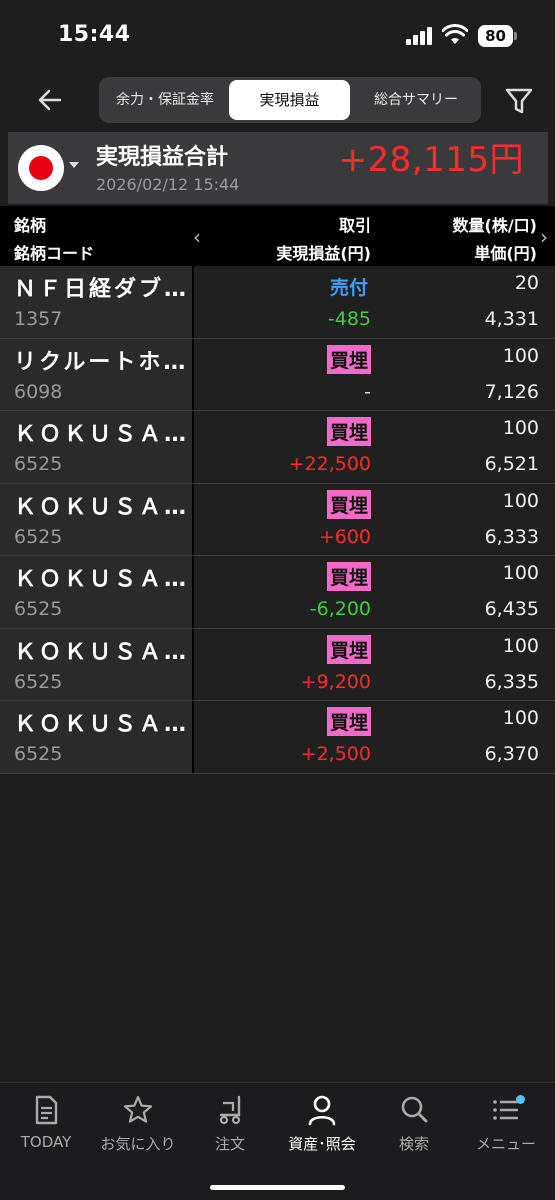 The height and width of the screenshot is (1200, 555). I want to click on col-pl: 実現損益(円), so click(323, 253).